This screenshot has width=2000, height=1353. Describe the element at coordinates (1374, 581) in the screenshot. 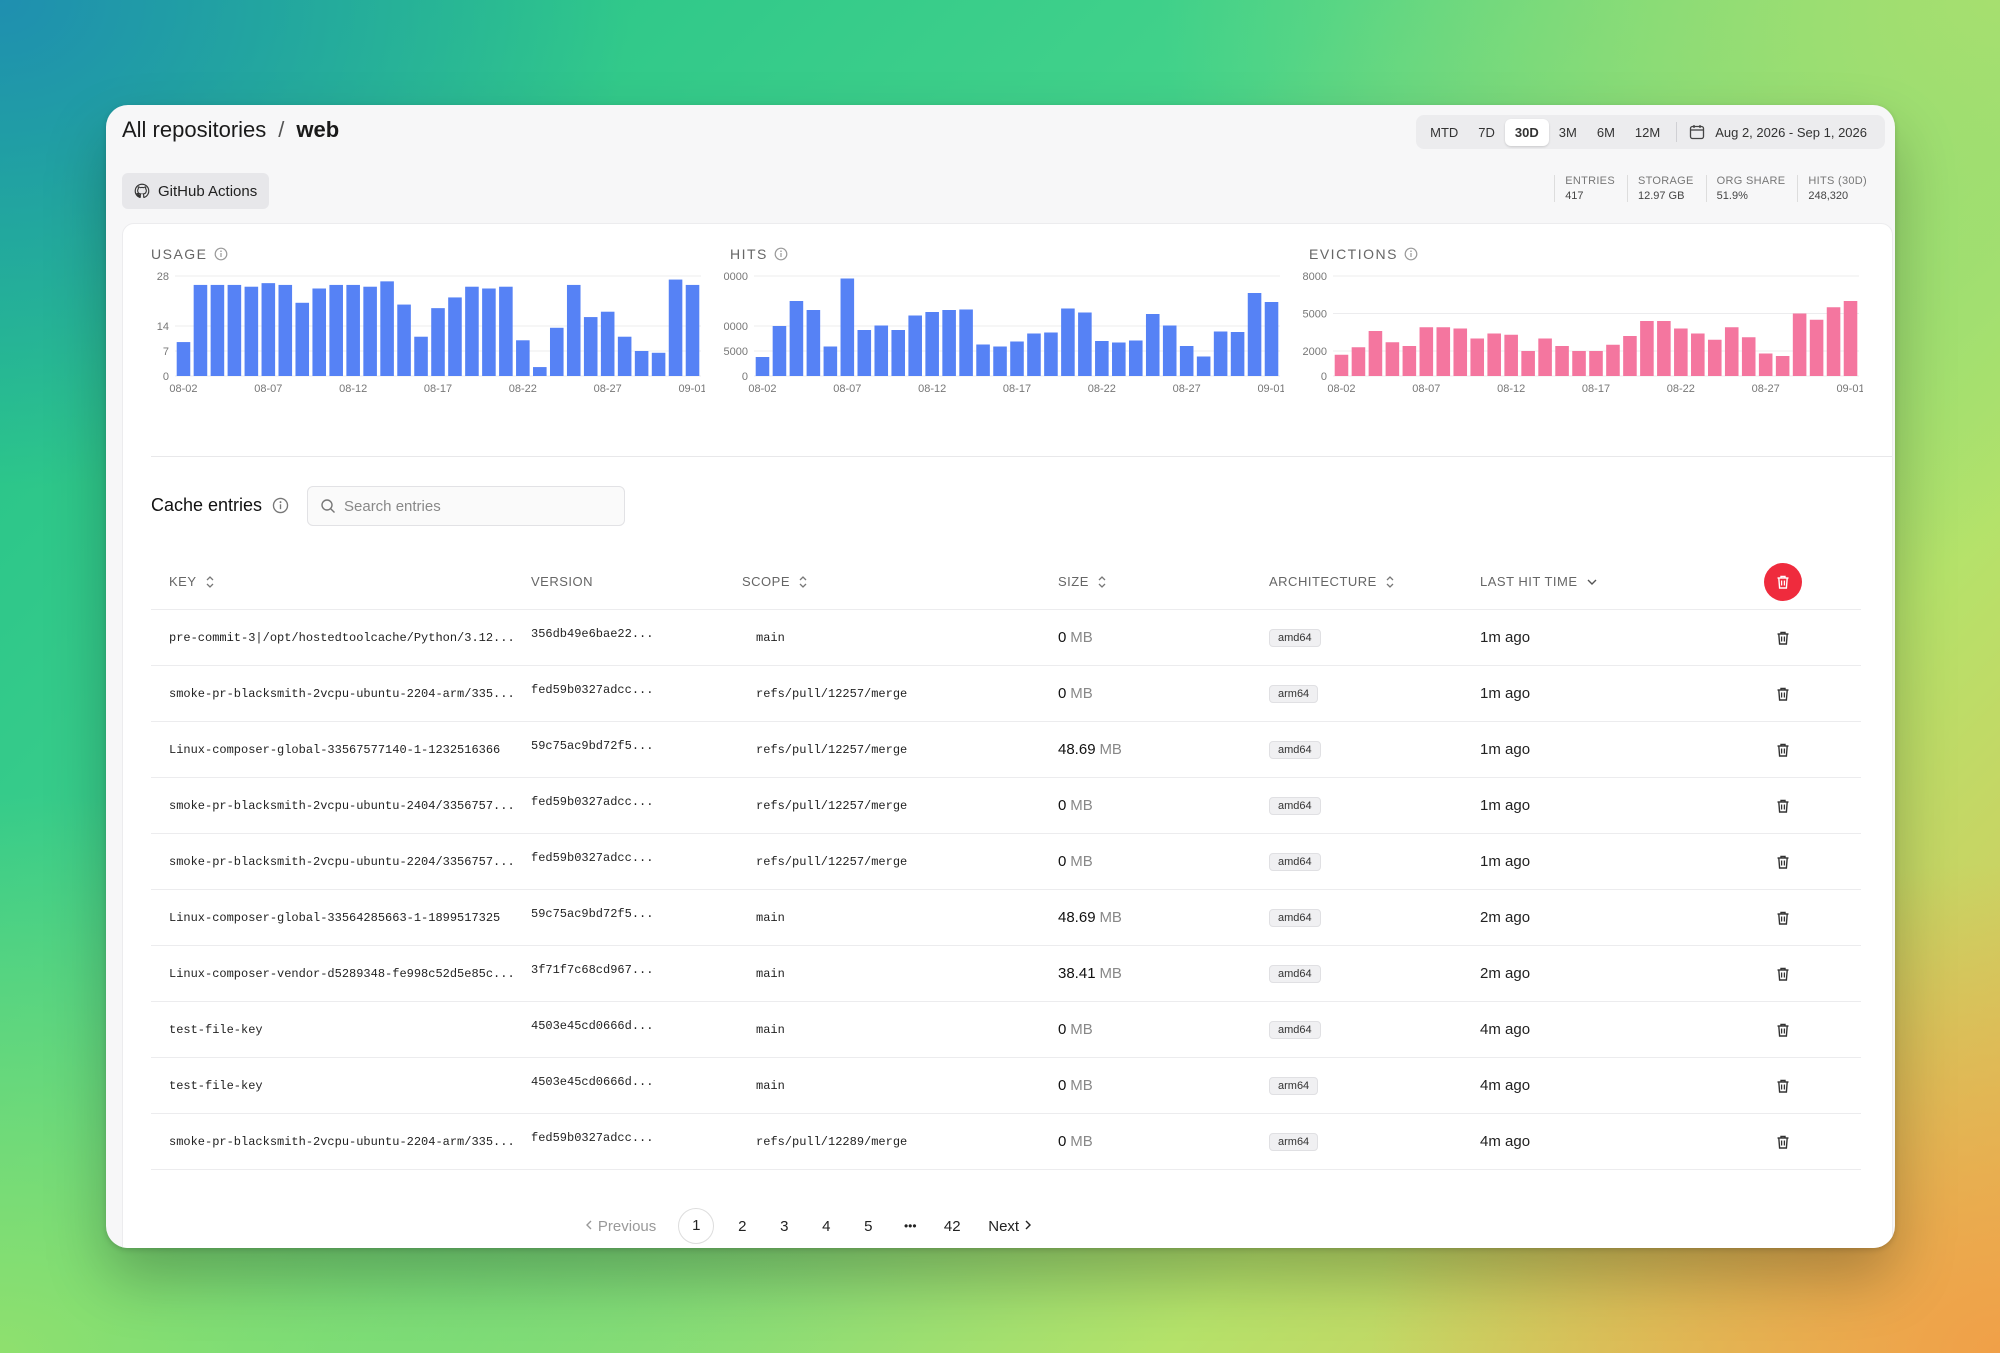

I see `column-architecture-header: ARCHITECTURE` at that location.